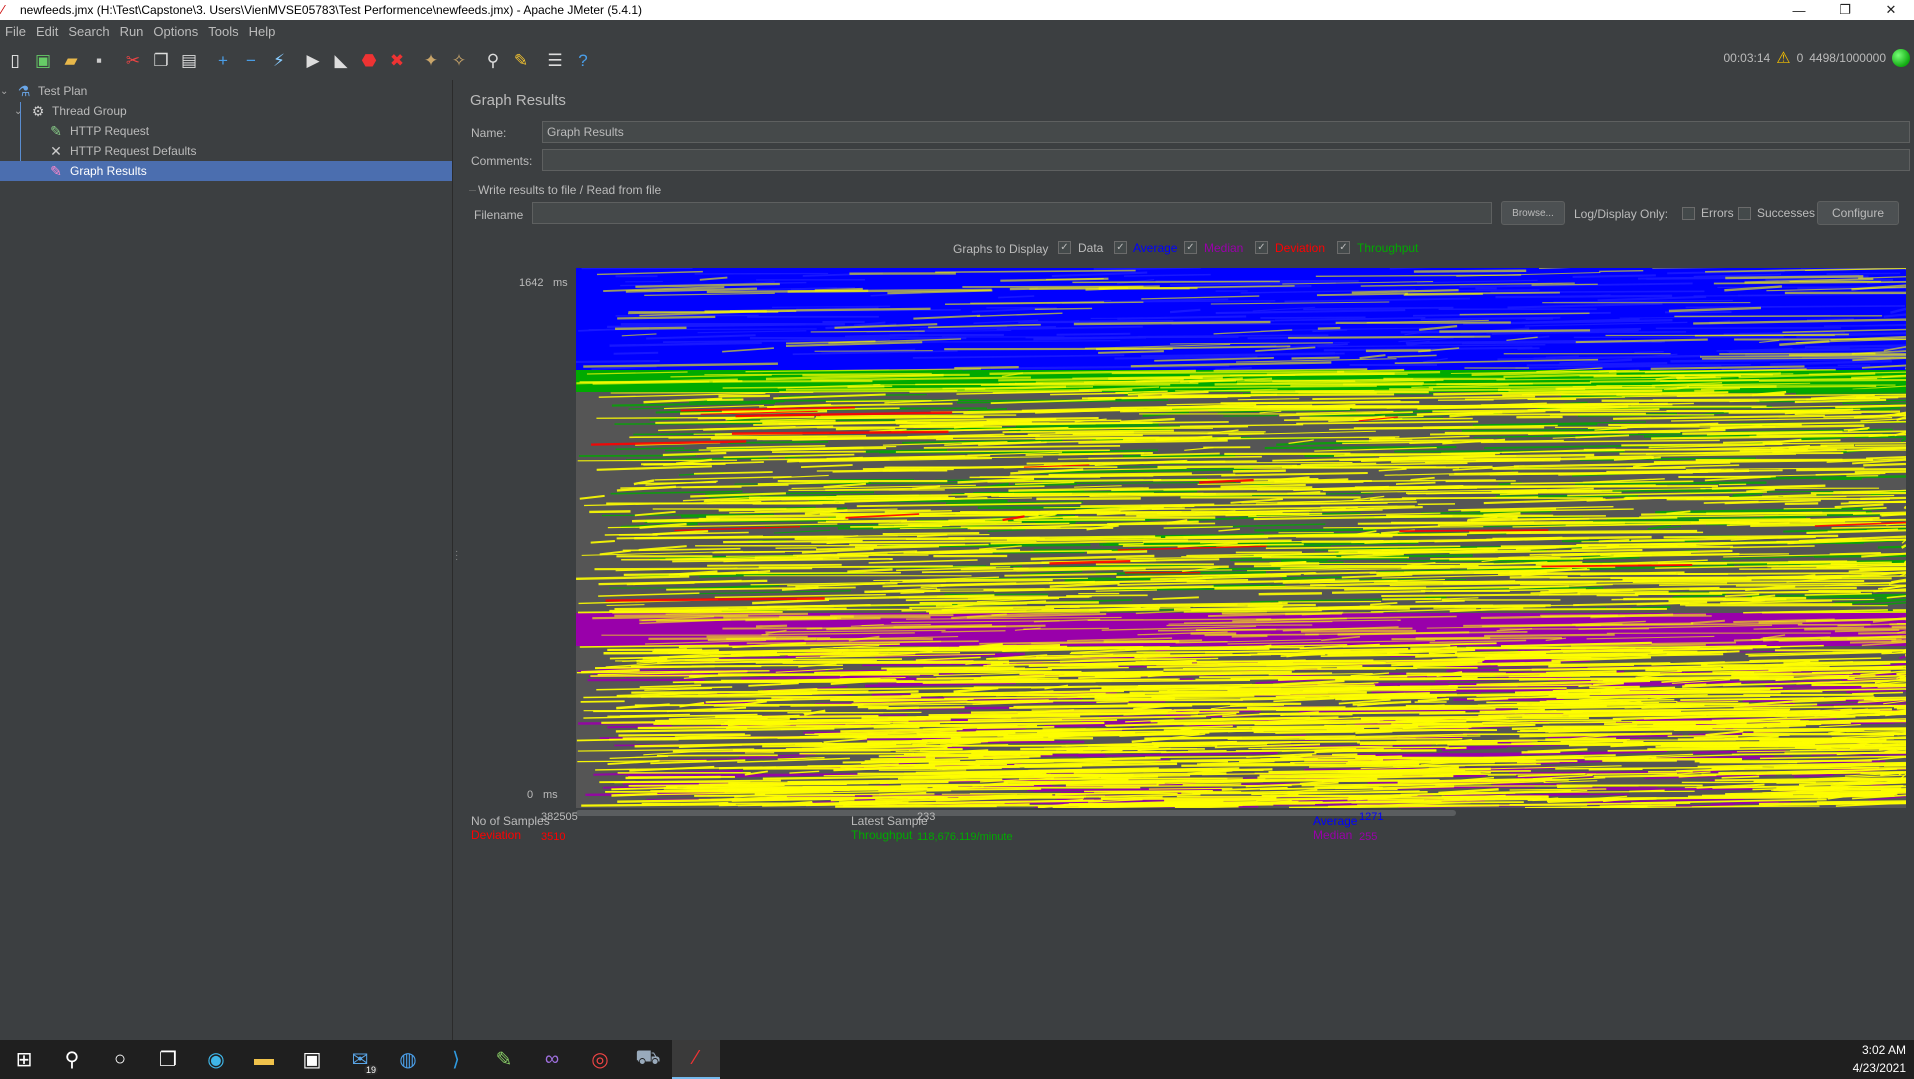 This screenshot has height=1079, width=1914. I want to click on expand-icon: +, so click(223, 61).